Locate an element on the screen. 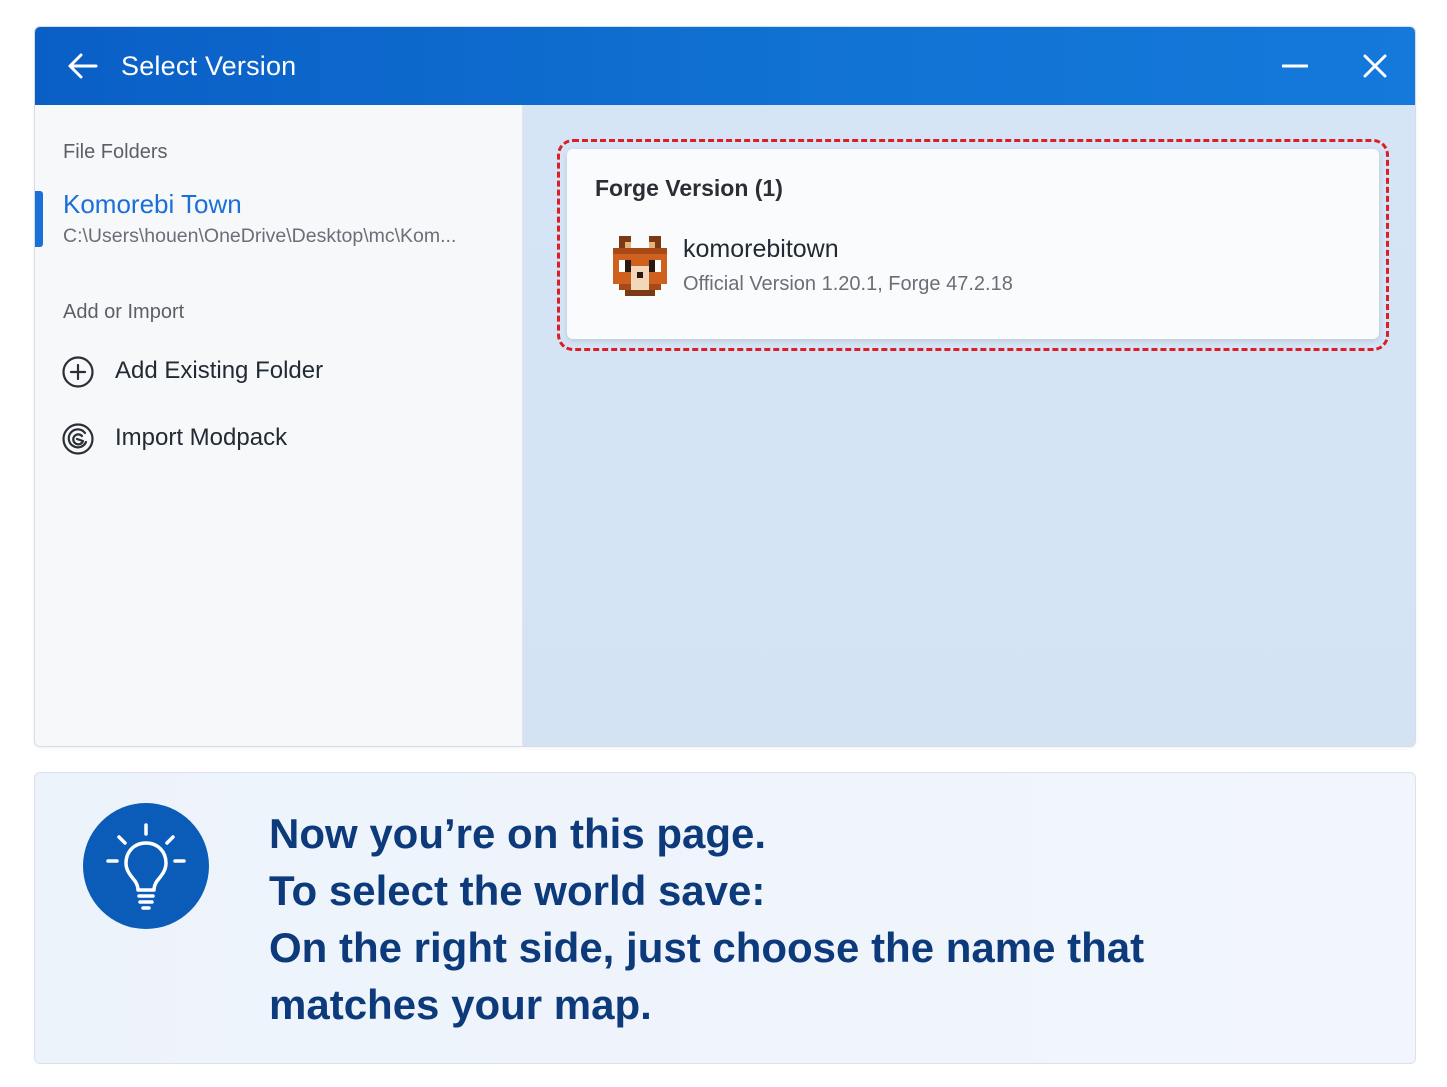 The height and width of the screenshot is (1087, 1447). plus-circle-icon is located at coordinates (78, 372).